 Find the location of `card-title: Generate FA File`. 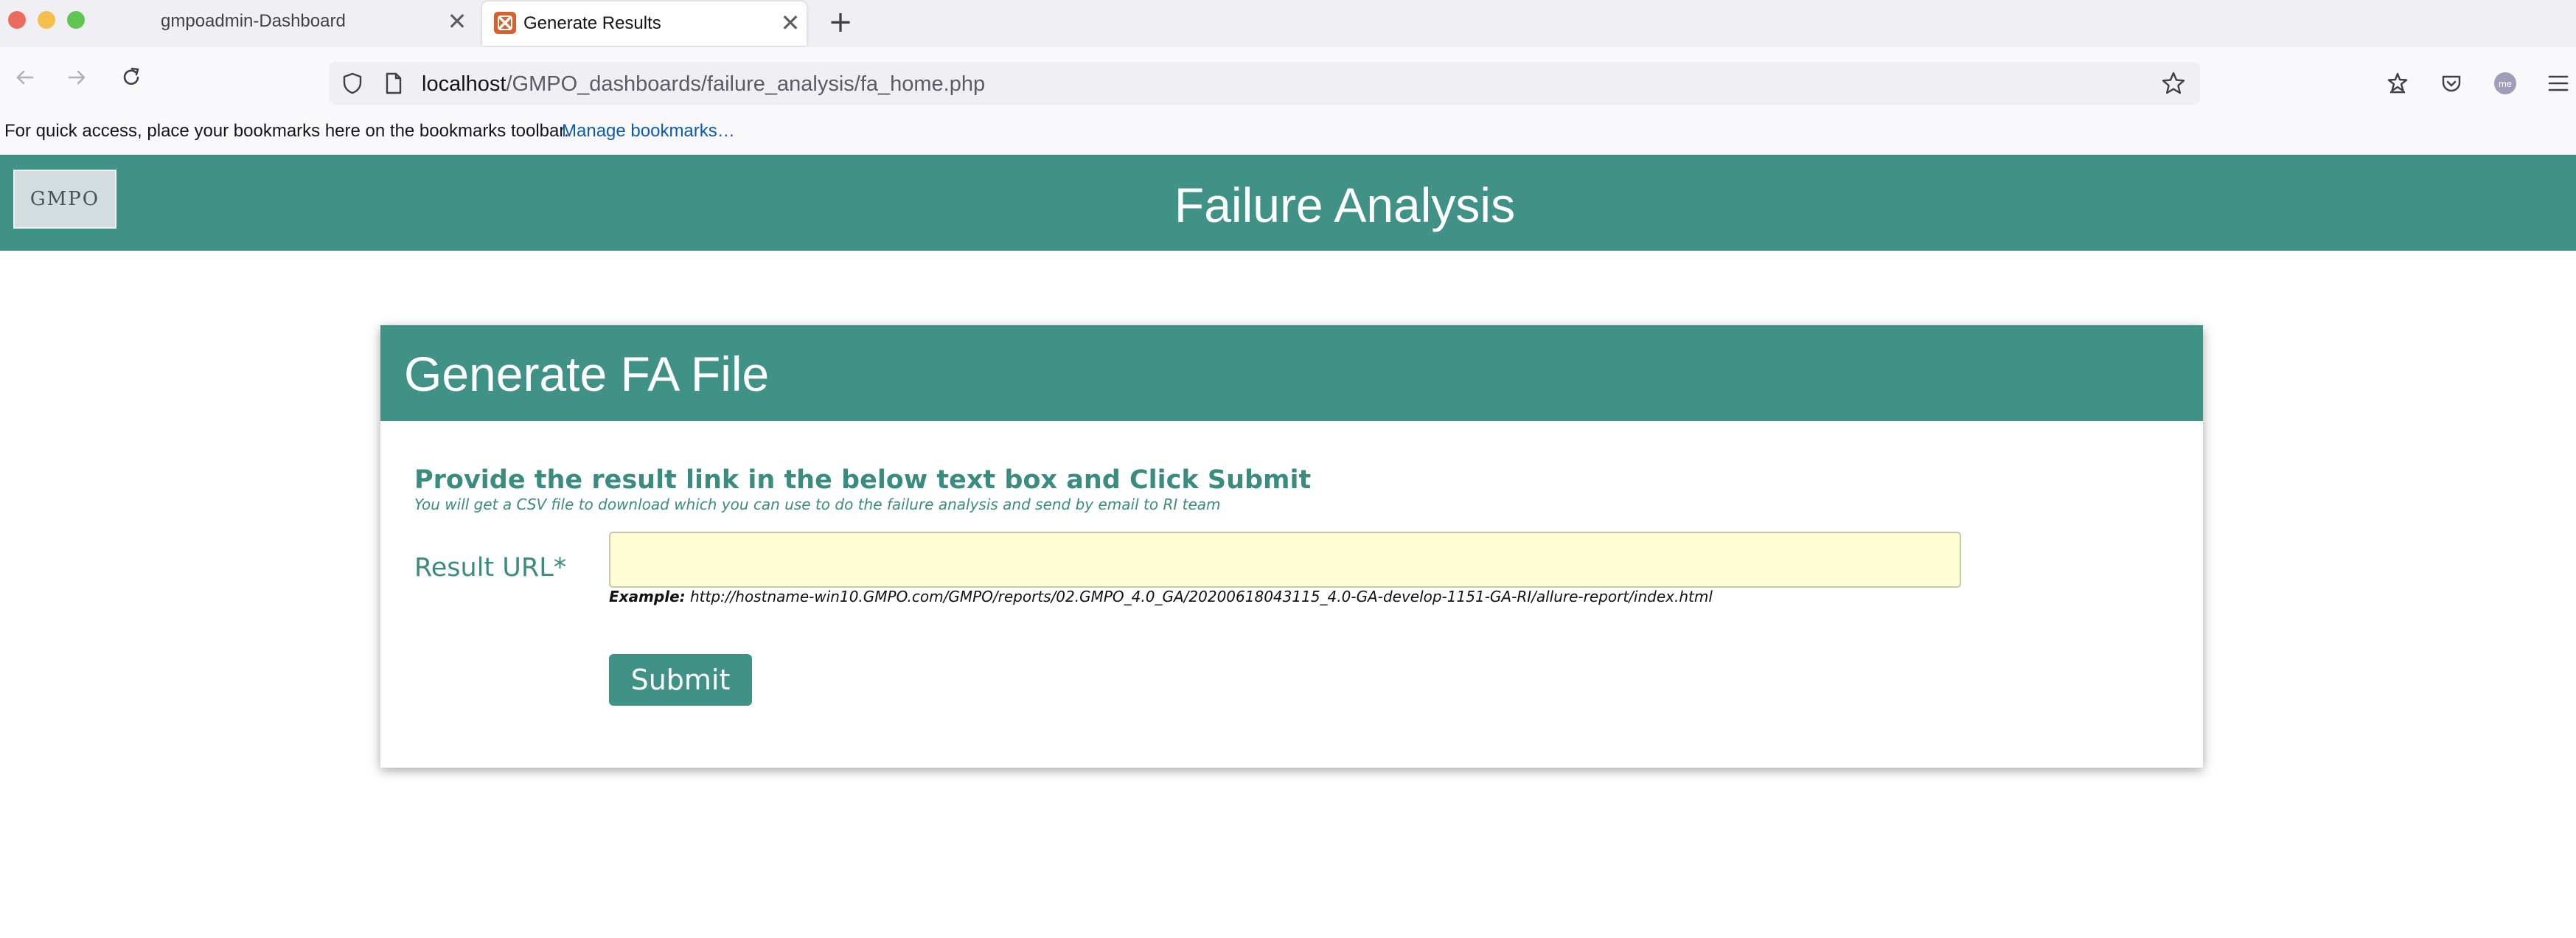

card-title: Generate FA File is located at coordinates (587, 374).